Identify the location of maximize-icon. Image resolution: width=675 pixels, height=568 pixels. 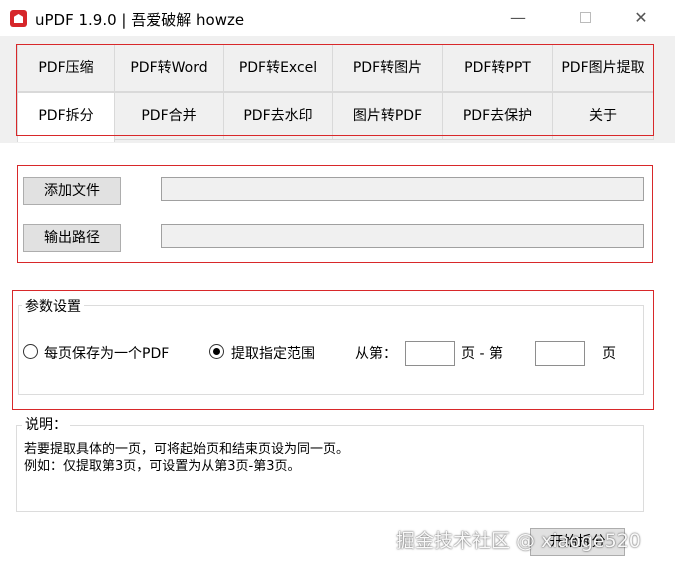
(585, 17).